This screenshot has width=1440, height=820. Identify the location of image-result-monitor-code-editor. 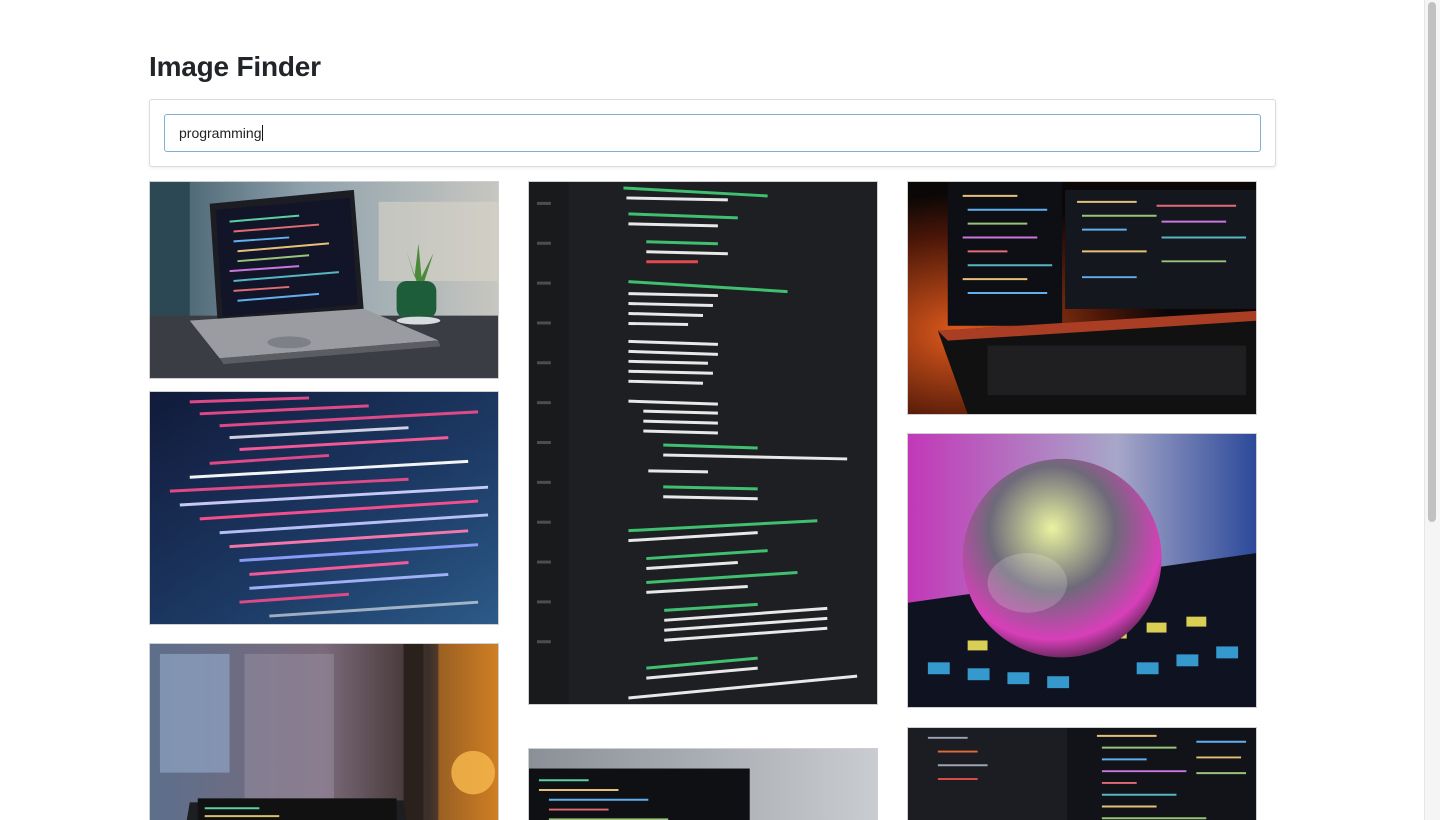
(703, 784).